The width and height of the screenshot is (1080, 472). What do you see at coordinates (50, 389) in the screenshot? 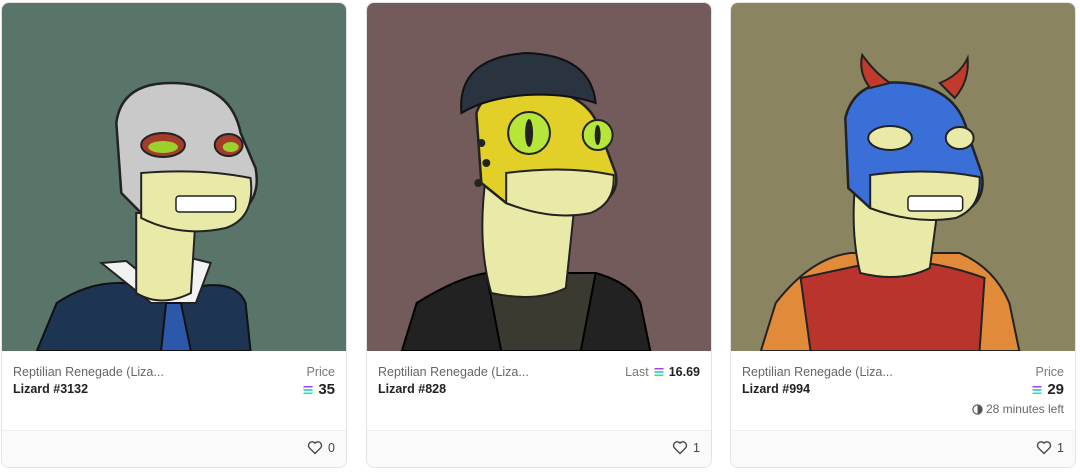
I see `nft-name: Lizard #3132` at bounding box center [50, 389].